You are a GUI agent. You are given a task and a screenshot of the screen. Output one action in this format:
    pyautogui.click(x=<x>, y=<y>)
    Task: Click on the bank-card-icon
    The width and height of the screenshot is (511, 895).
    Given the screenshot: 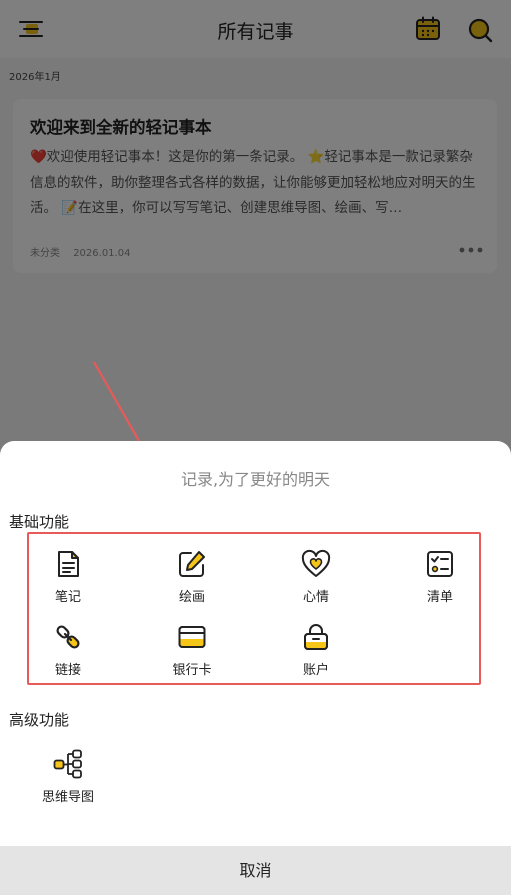 What is the action you would take?
    pyautogui.click(x=192, y=637)
    